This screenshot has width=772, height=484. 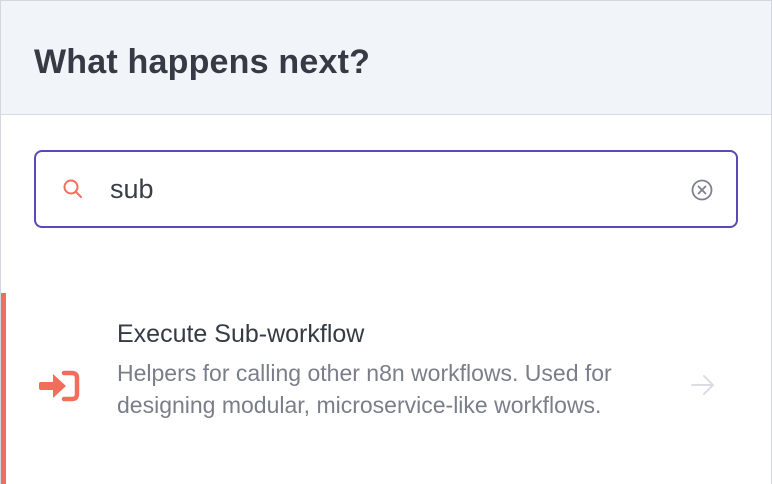 What do you see at coordinates (702, 385) in the screenshot?
I see `arrow-right-icon` at bounding box center [702, 385].